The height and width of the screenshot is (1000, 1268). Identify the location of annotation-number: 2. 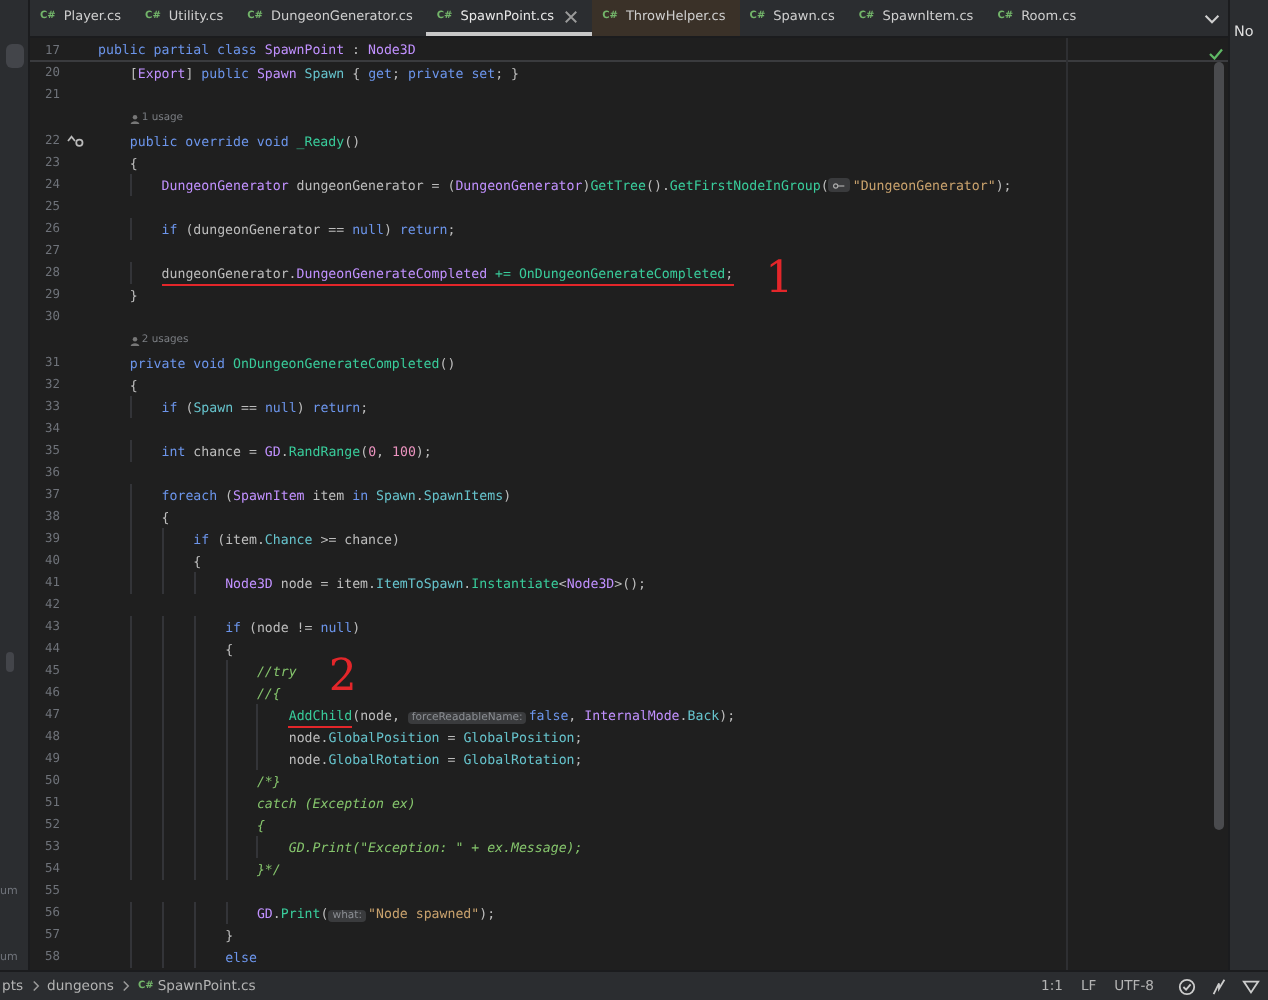
(342, 677).